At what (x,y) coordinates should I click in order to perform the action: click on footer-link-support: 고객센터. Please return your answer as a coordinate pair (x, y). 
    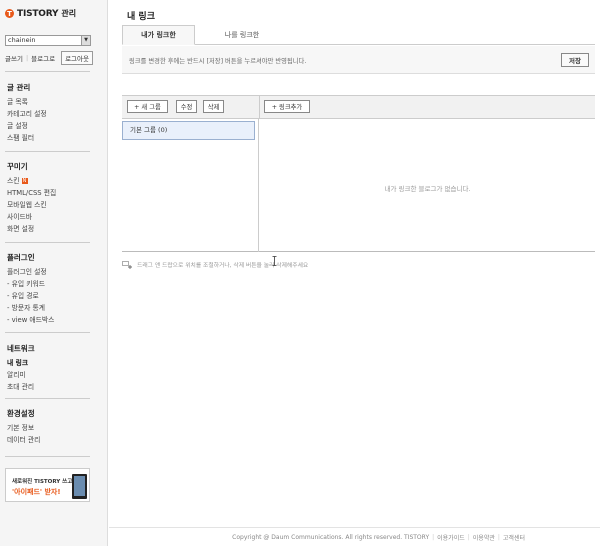
    Looking at the image, I should click on (514, 537).